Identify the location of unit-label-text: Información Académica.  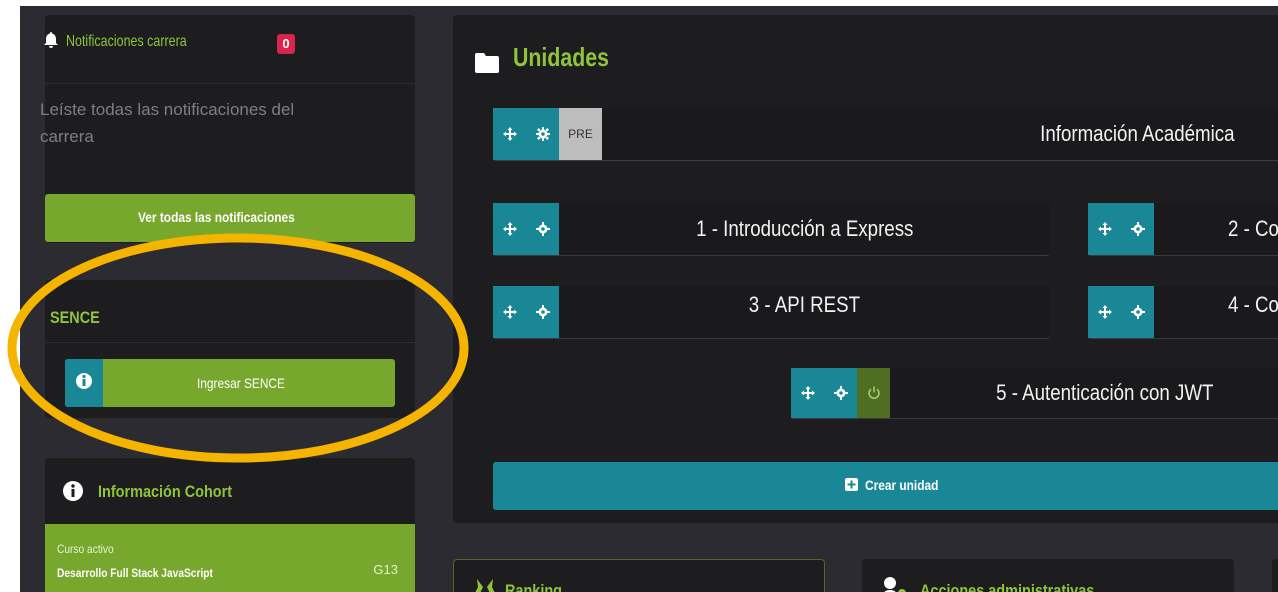
(1137, 133).